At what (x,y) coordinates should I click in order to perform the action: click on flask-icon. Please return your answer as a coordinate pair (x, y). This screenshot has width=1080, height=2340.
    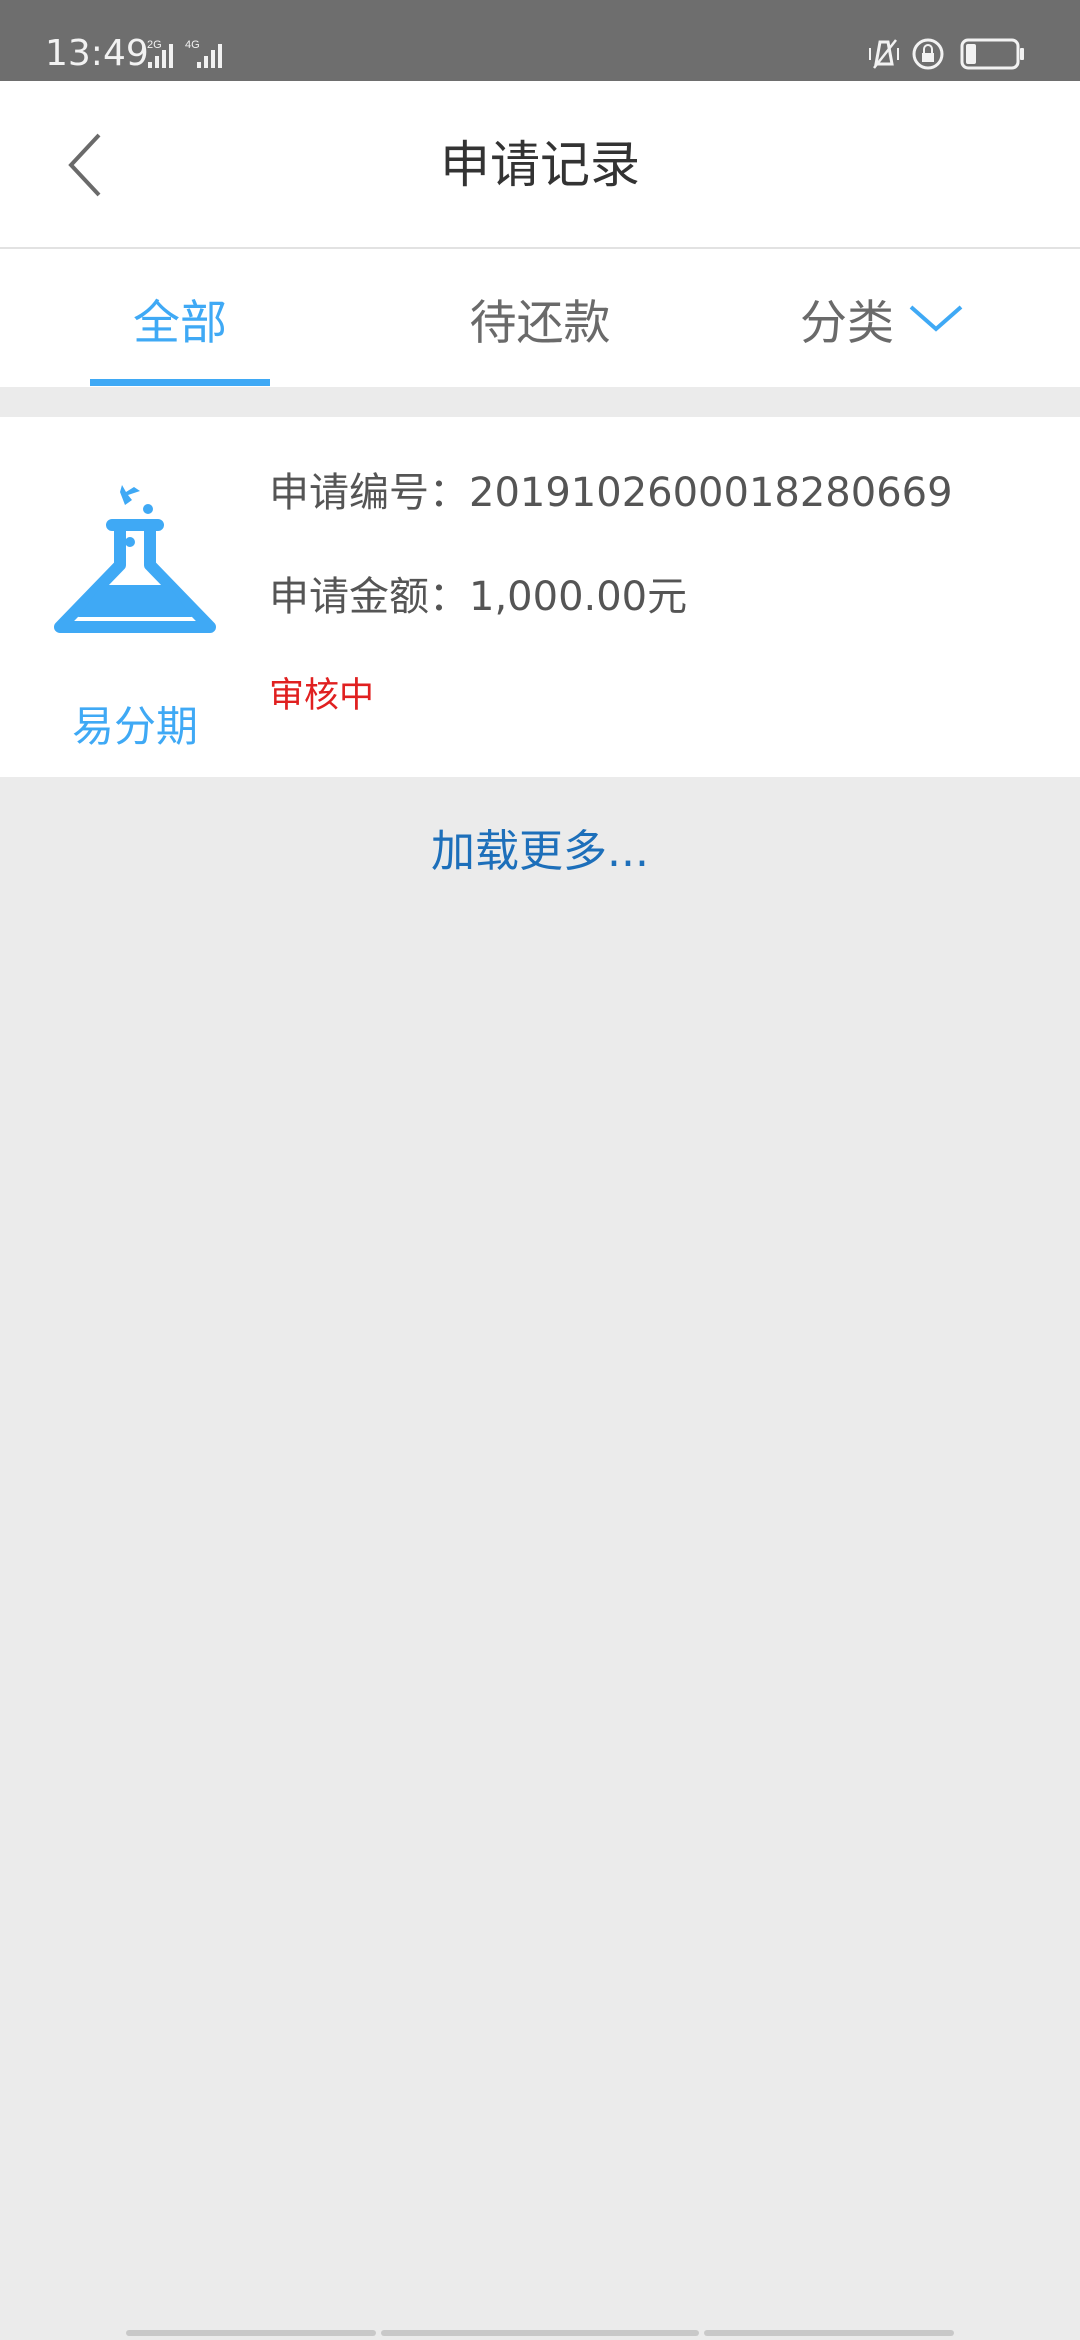
    Looking at the image, I should click on (135, 559).